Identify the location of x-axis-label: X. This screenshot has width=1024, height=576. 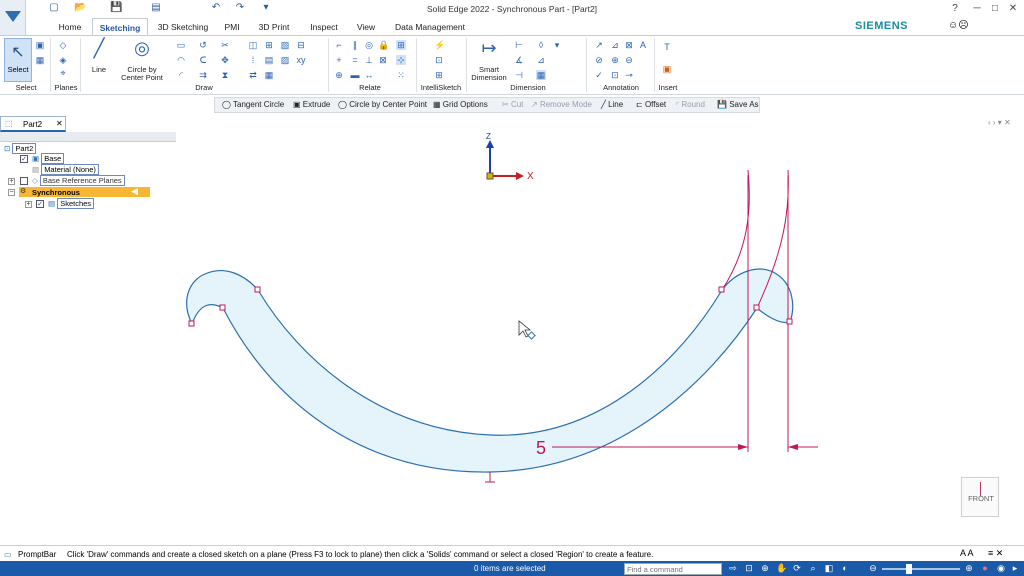
(530, 176).